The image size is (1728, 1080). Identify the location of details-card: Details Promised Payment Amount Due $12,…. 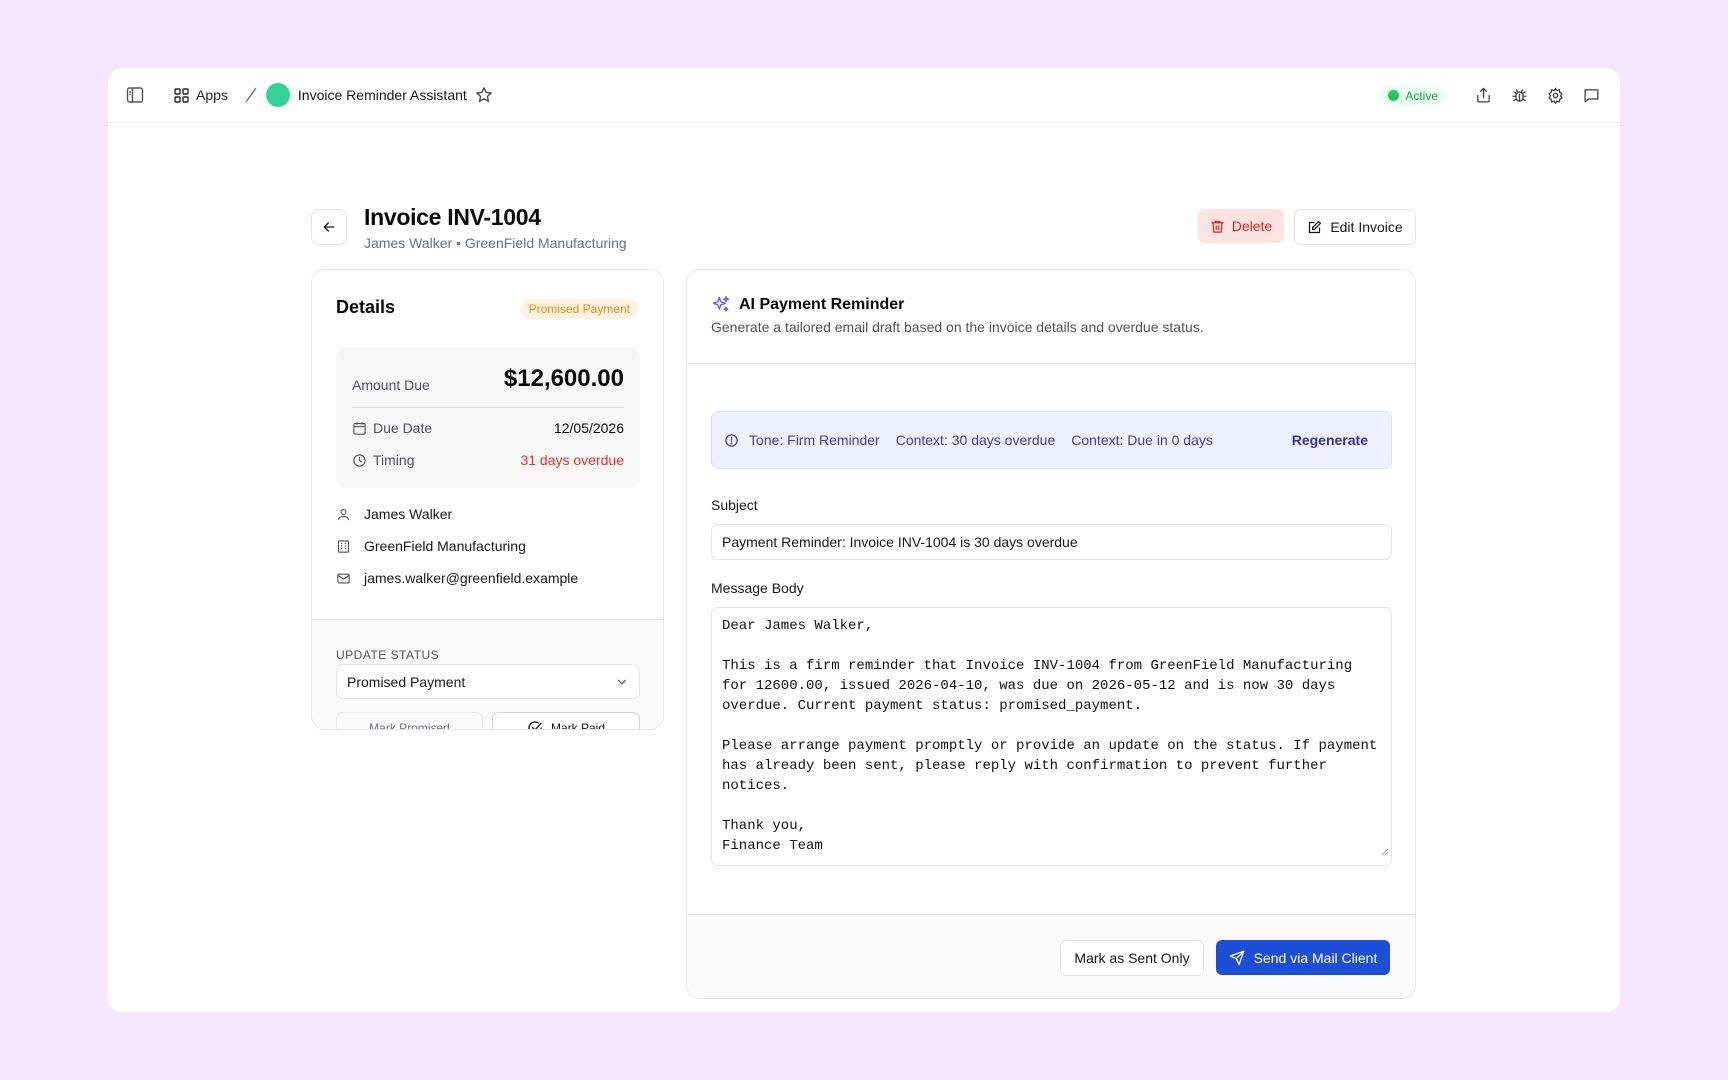
(487, 499).